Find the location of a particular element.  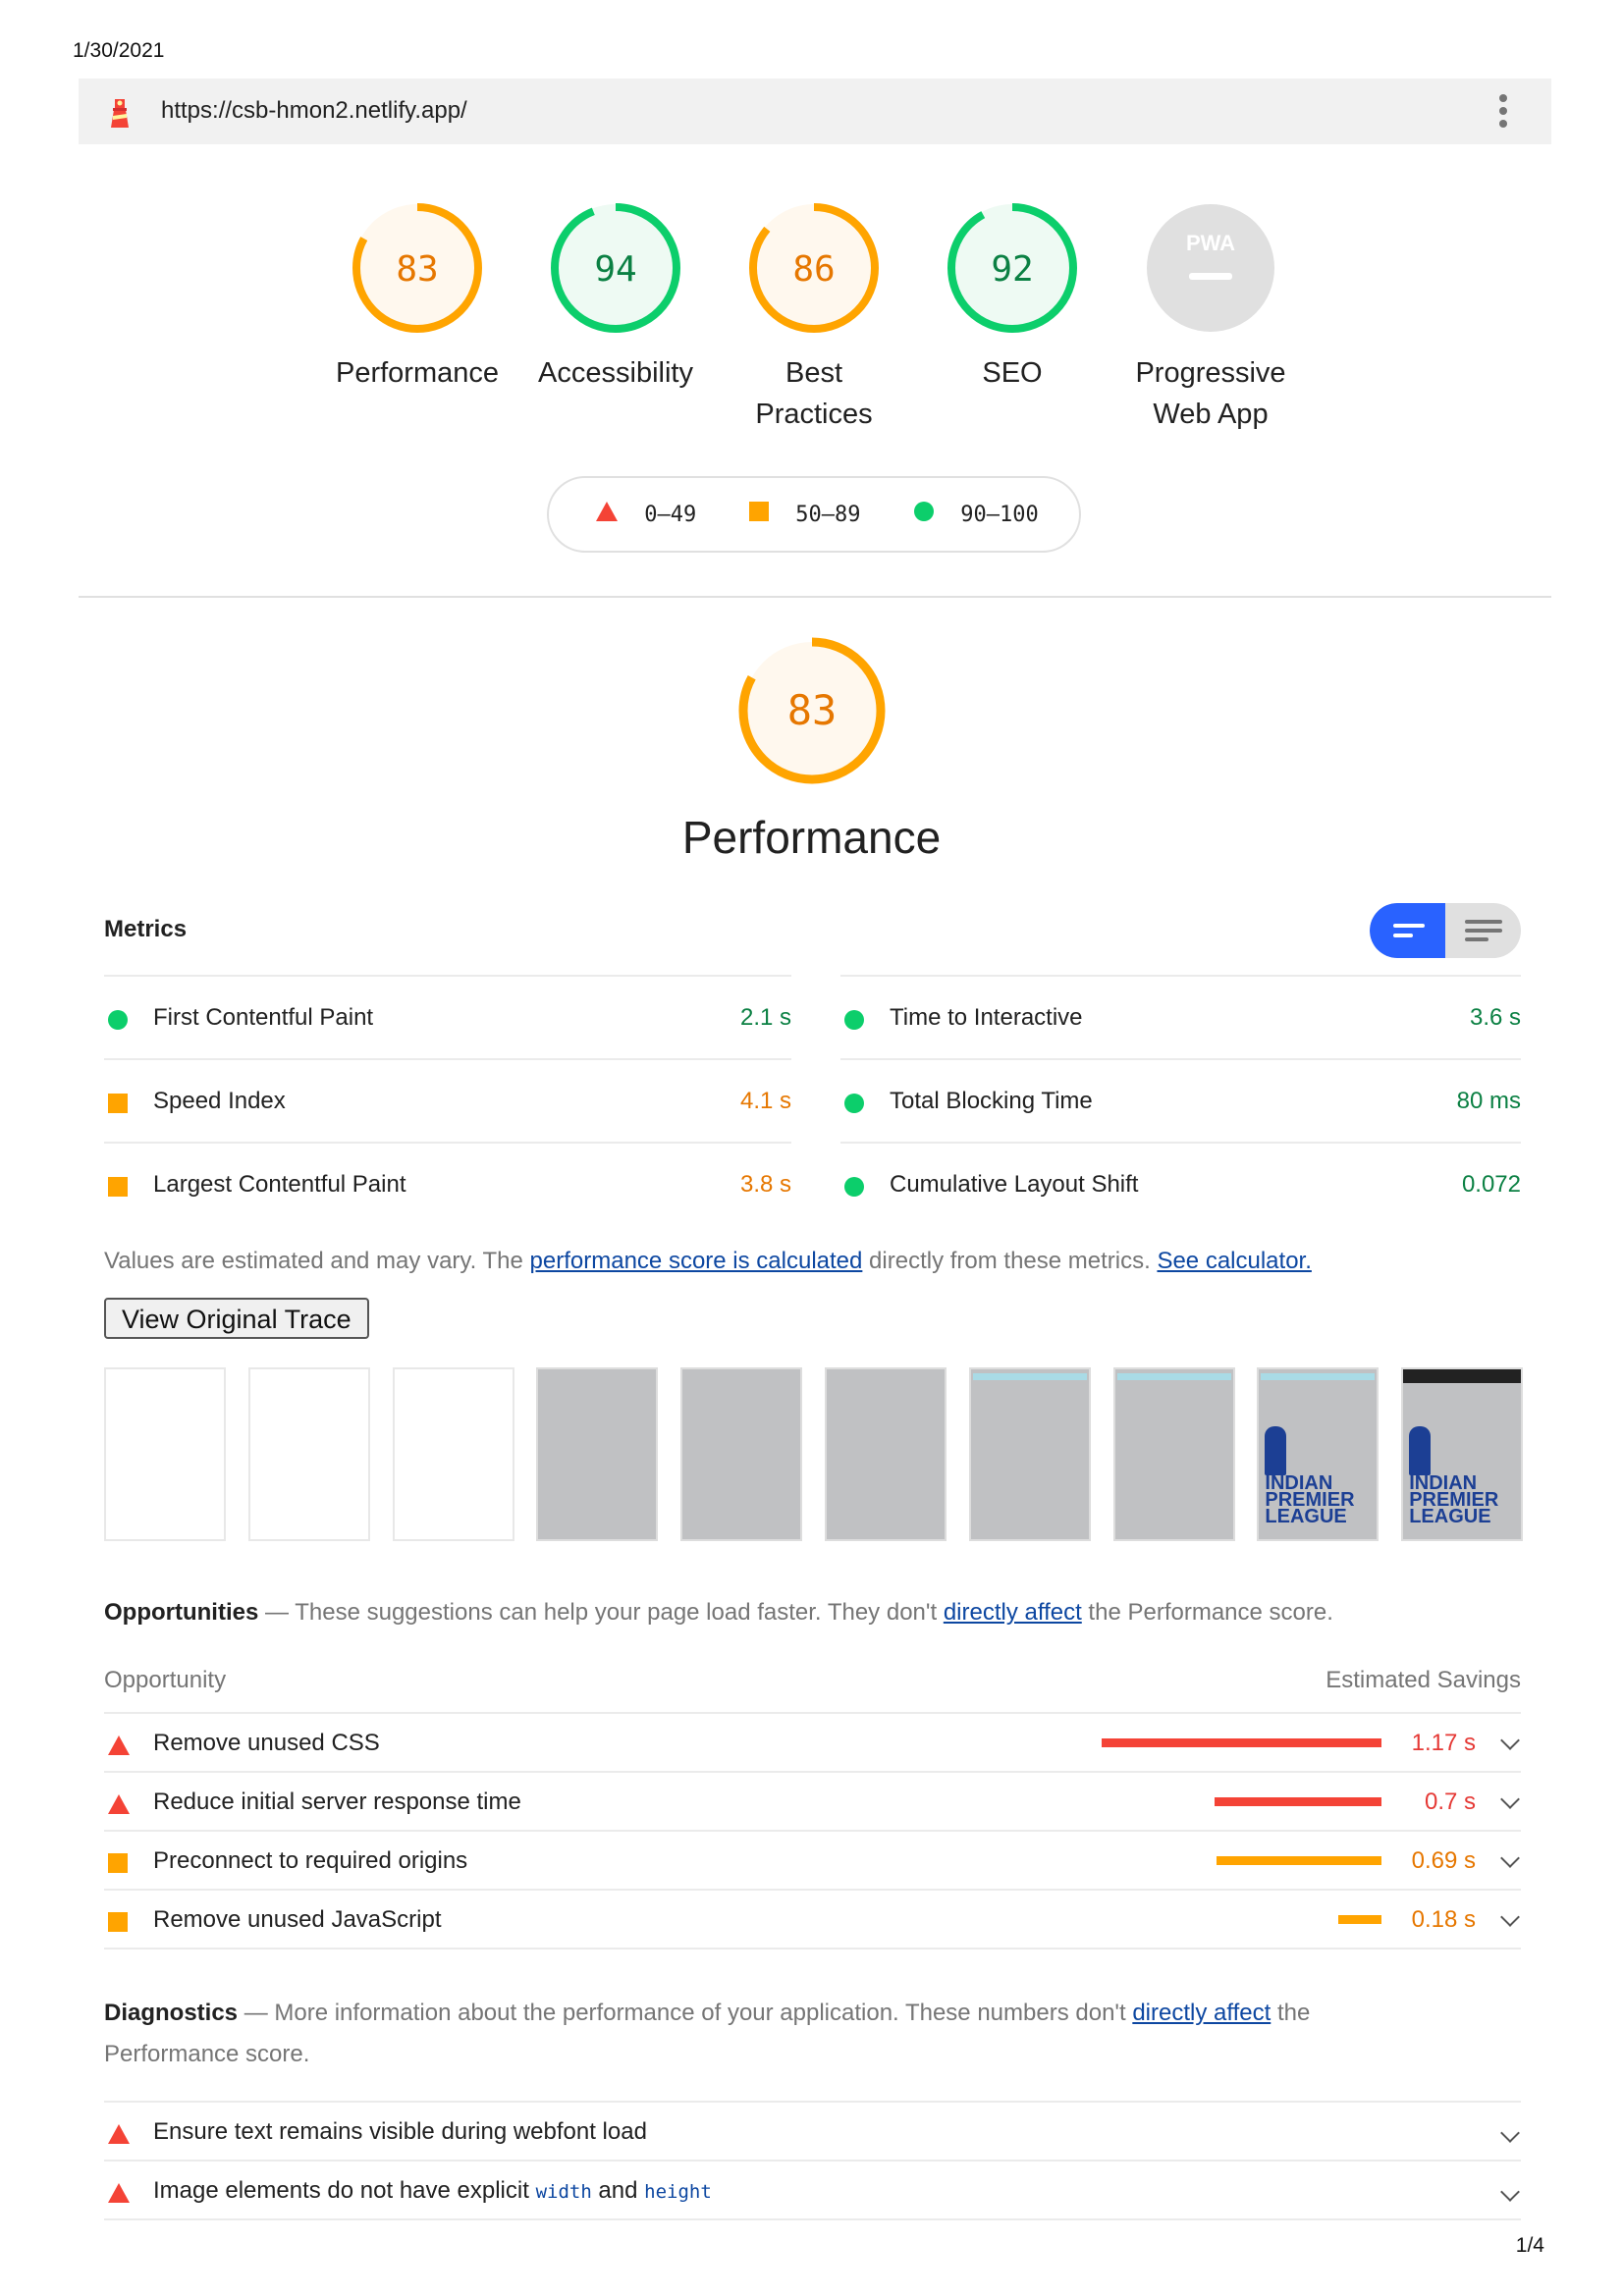

url-bar: https://csb-hmon2.netlify.app/ is located at coordinates (815, 111).